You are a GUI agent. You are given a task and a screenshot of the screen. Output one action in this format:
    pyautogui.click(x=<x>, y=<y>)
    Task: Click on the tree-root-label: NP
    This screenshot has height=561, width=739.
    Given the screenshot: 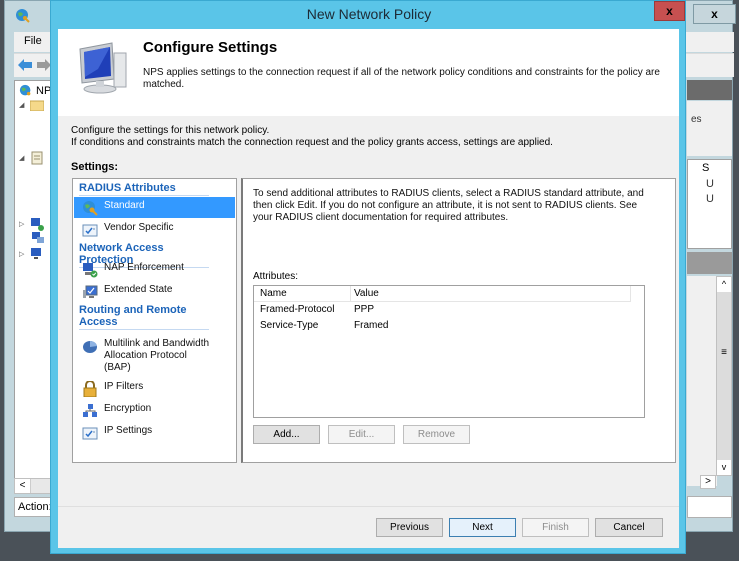 What is the action you would take?
    pyautogui.click(x=44, y=91)
    